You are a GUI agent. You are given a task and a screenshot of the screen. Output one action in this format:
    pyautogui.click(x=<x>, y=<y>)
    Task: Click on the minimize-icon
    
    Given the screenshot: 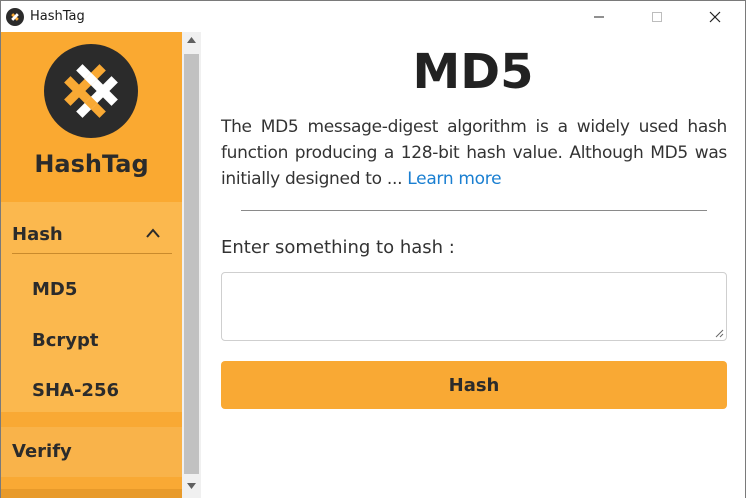 What is the action you would take?
    pyautogui.click(x=599, y=16)
    